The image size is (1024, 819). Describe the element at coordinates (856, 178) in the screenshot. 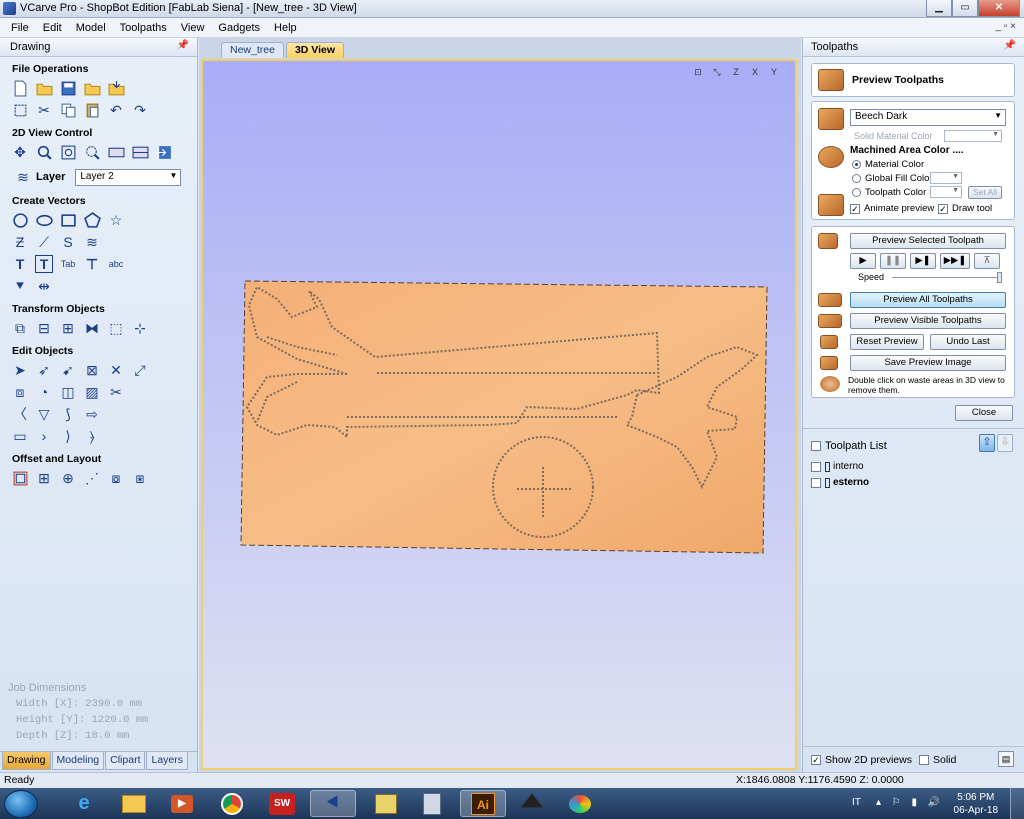

I see `radio-button` at that location.